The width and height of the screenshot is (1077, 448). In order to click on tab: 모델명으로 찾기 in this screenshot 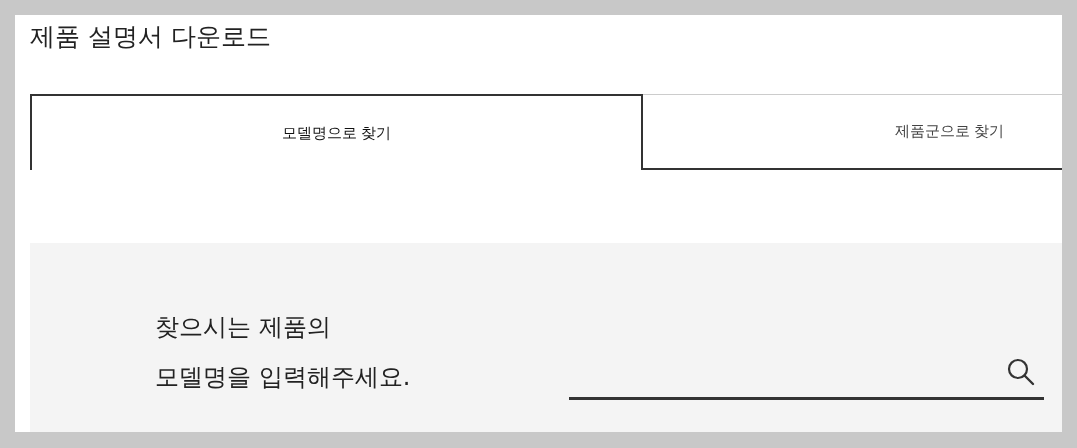, I will do `click(336, 132)`.